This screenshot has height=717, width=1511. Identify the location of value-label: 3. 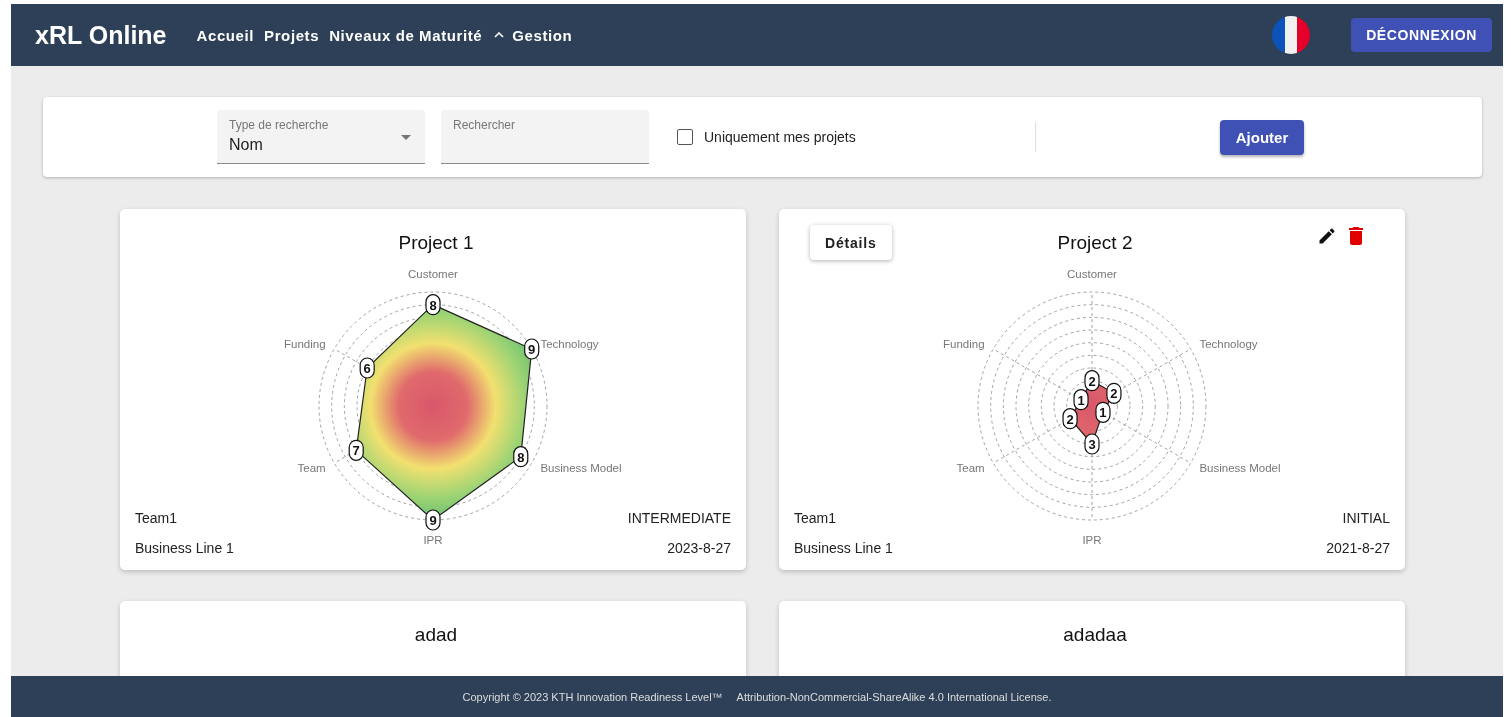
(1092, 444).